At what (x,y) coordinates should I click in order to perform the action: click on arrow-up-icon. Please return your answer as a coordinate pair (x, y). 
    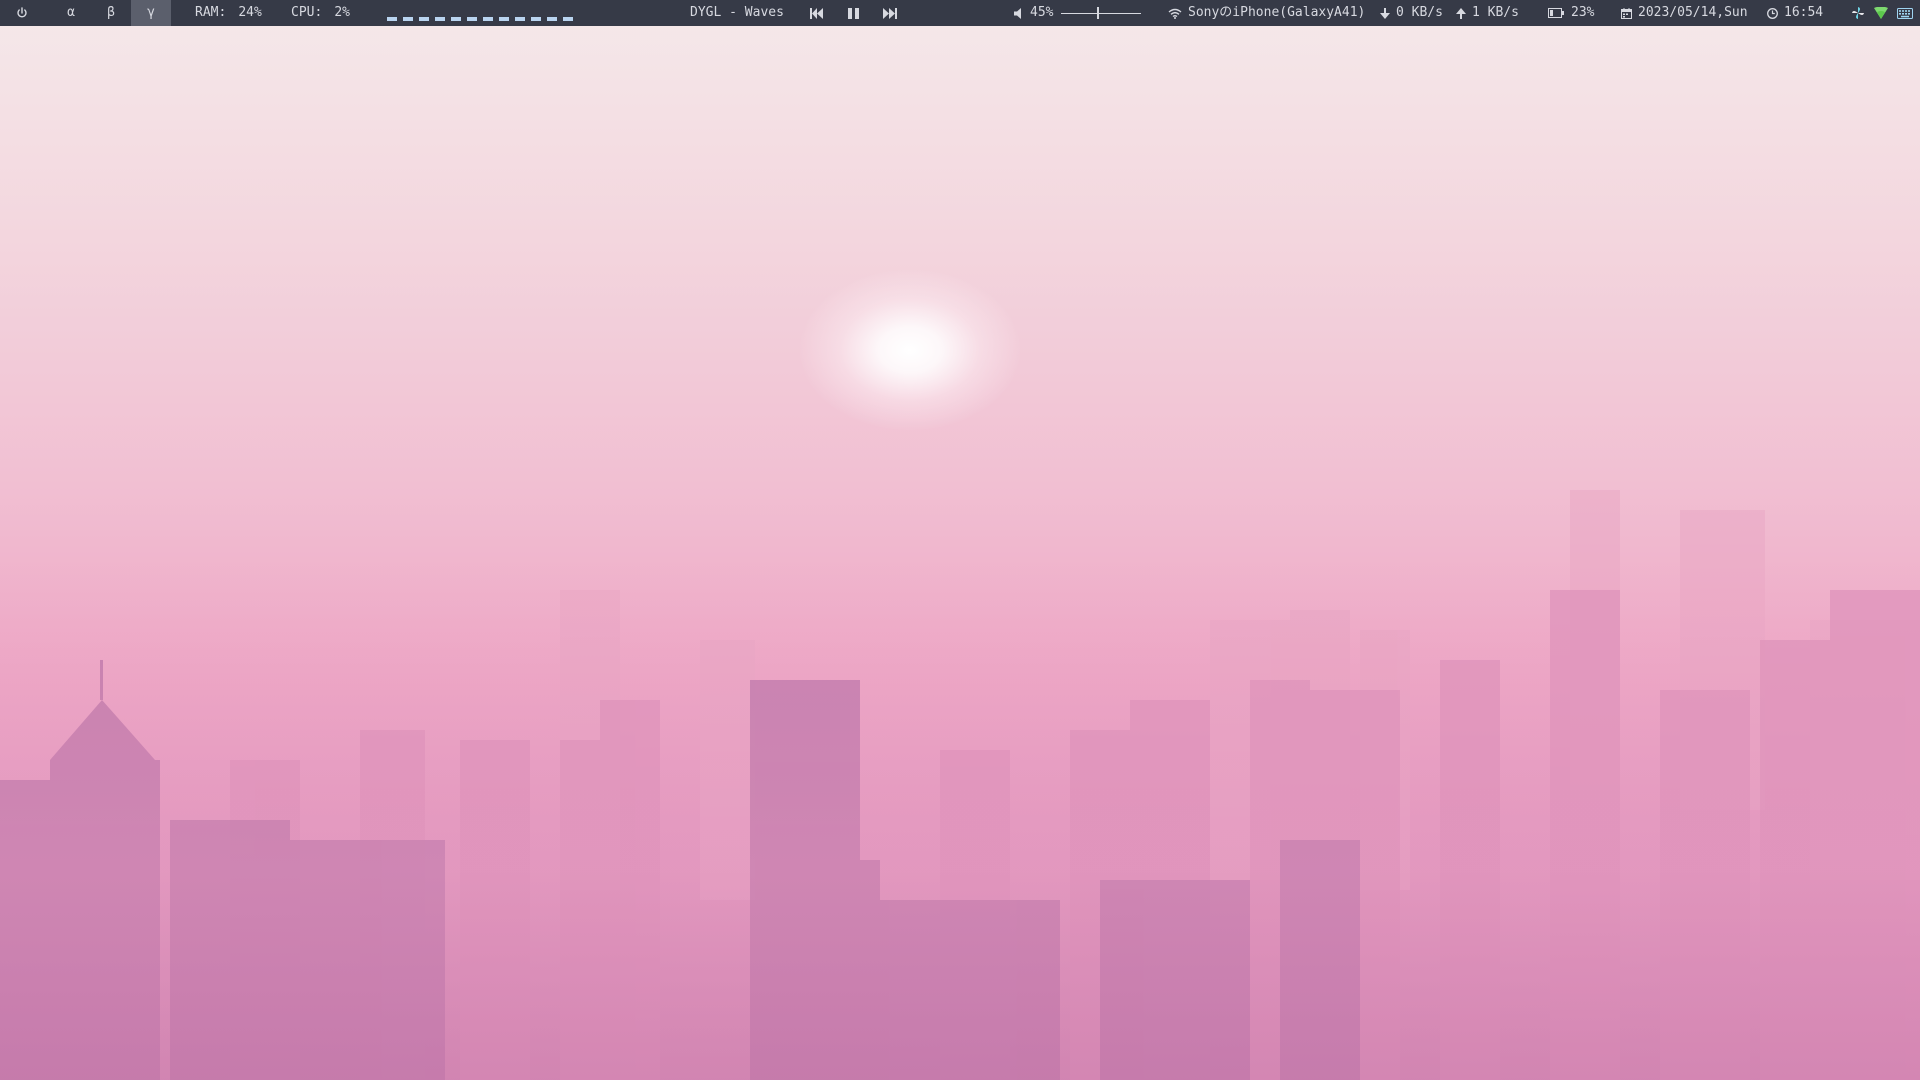
    Looking at the image, I should click on (1461, 13).